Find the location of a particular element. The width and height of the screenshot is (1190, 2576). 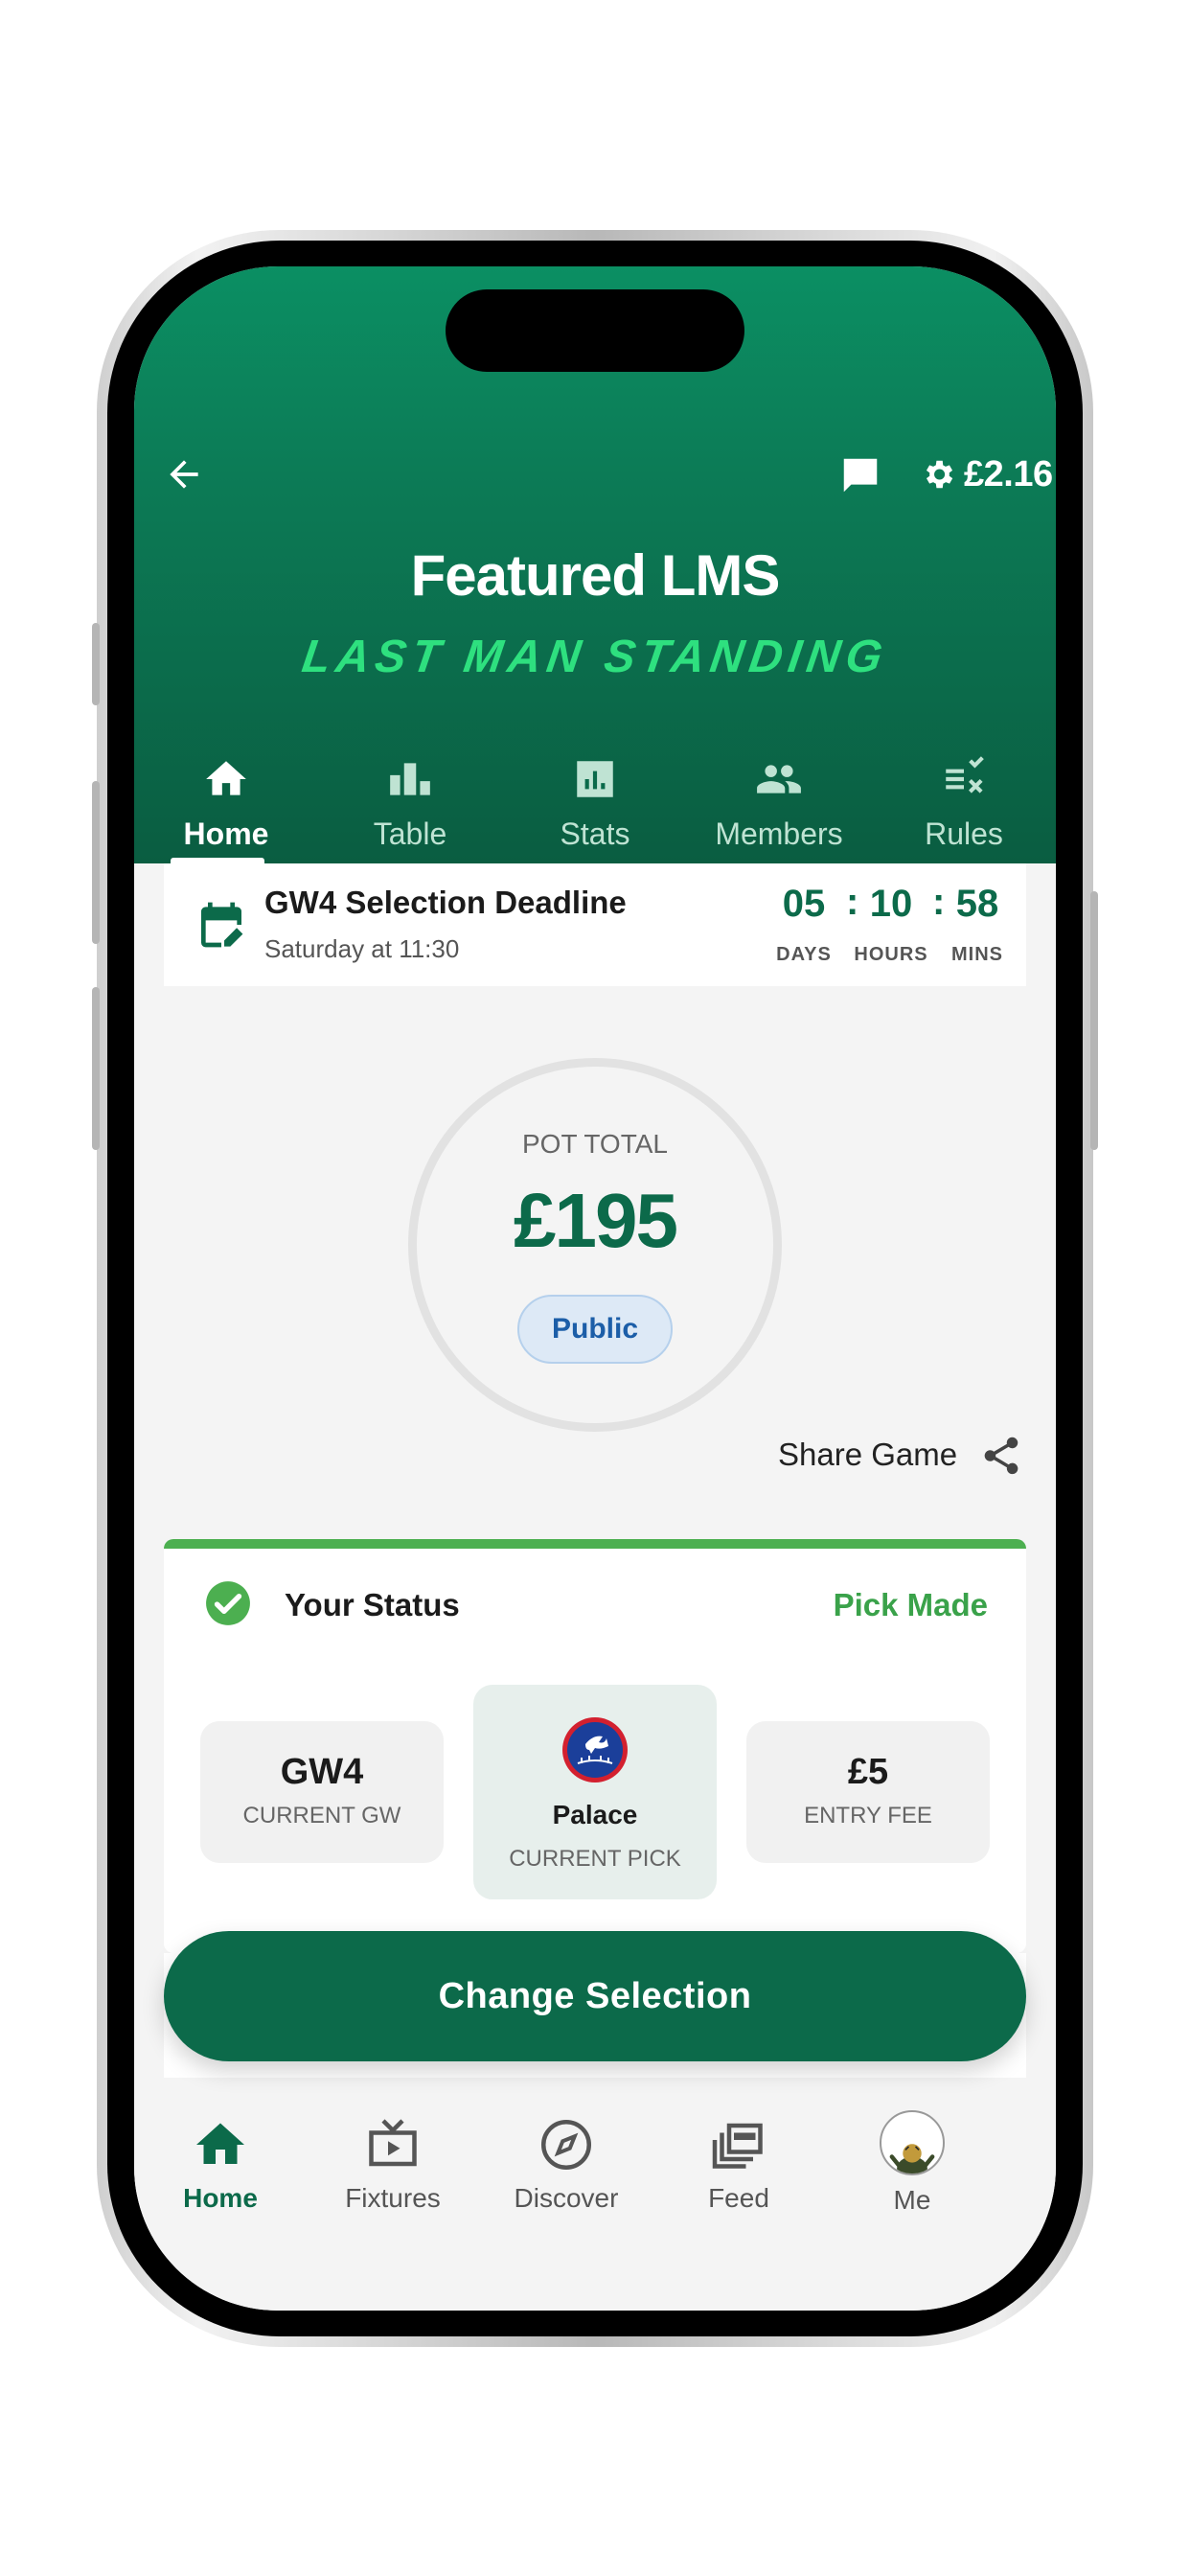

current-gw-label: CURRENT GW is located at coordinates (321, 1815).